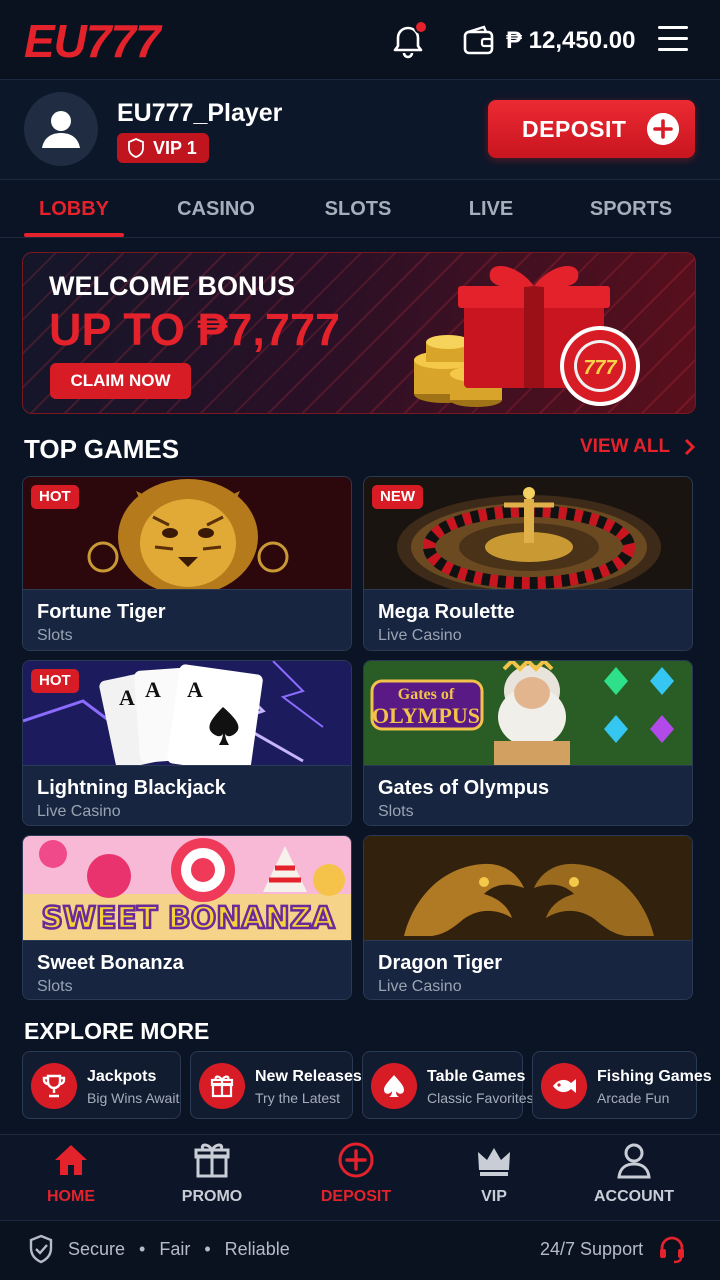 The width and height of the screenshot is (720, 1280). What do you see at coordinates (494, 1178) in the screenshot?
I see `nav-vip: VIP` at bounding box center [494, 1178].